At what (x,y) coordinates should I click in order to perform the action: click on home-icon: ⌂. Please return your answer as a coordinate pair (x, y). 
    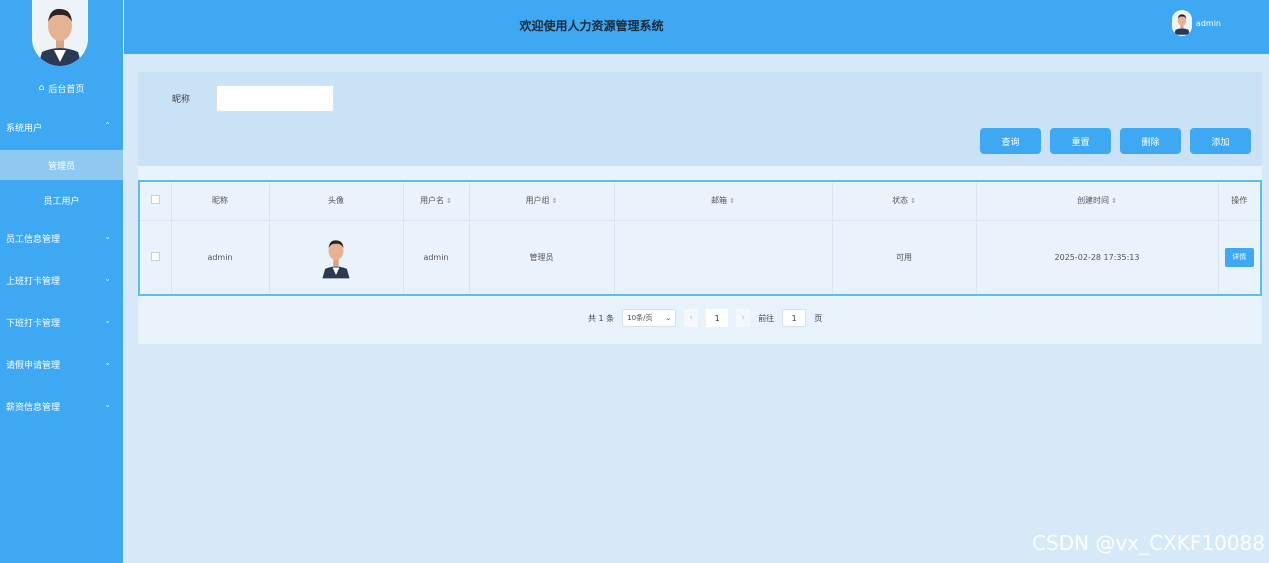
    Looking at the image, I should click on (41, 87).